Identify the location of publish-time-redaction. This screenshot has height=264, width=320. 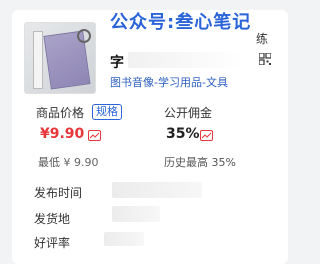
(157, 190).